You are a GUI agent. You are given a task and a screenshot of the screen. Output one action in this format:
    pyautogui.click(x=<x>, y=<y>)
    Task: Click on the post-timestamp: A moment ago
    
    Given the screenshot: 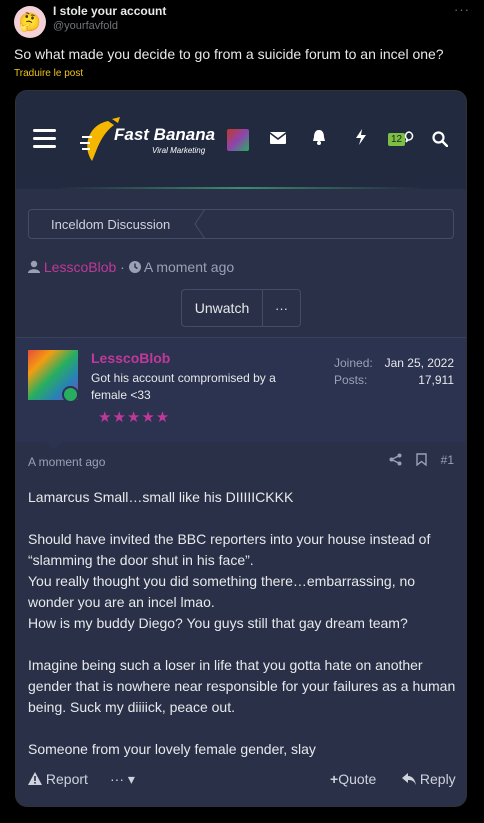 What is the action you would take?
    pyautogui.click(x=66, y=462)
    